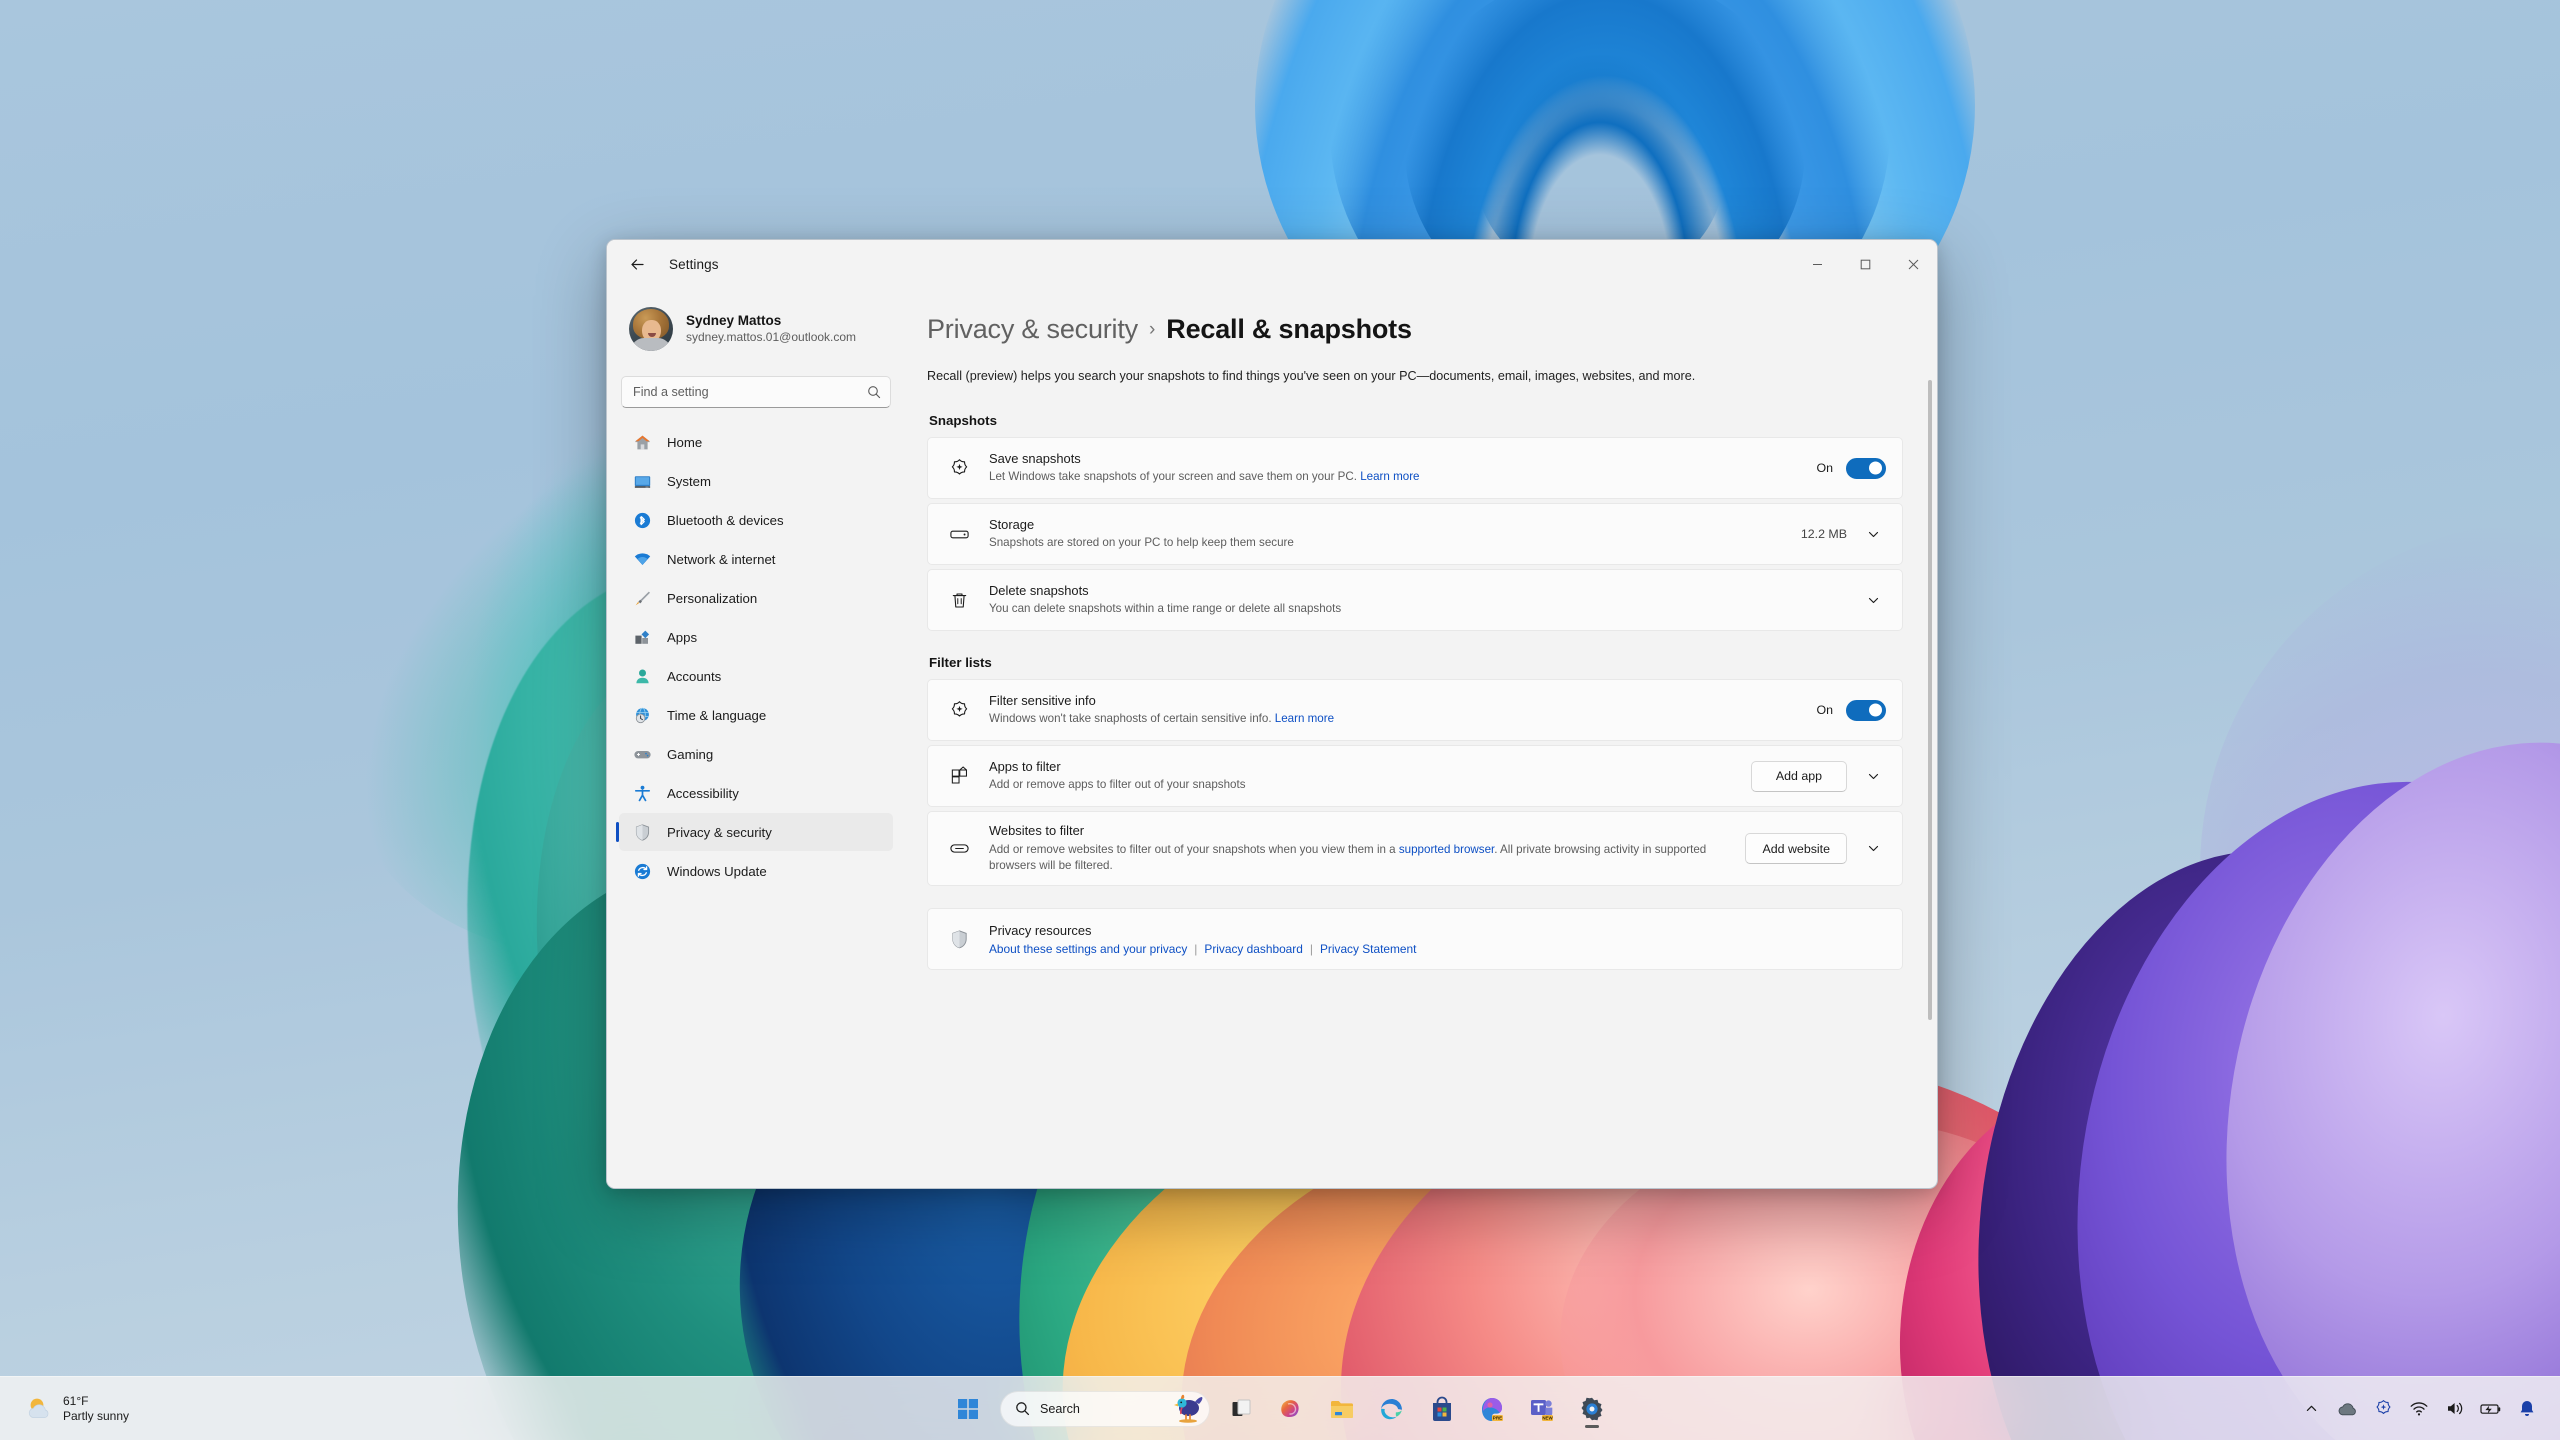 The image size is (2560, 1440). I want to click on sidebar-item-personalization: Personalization, so click(756, 598).